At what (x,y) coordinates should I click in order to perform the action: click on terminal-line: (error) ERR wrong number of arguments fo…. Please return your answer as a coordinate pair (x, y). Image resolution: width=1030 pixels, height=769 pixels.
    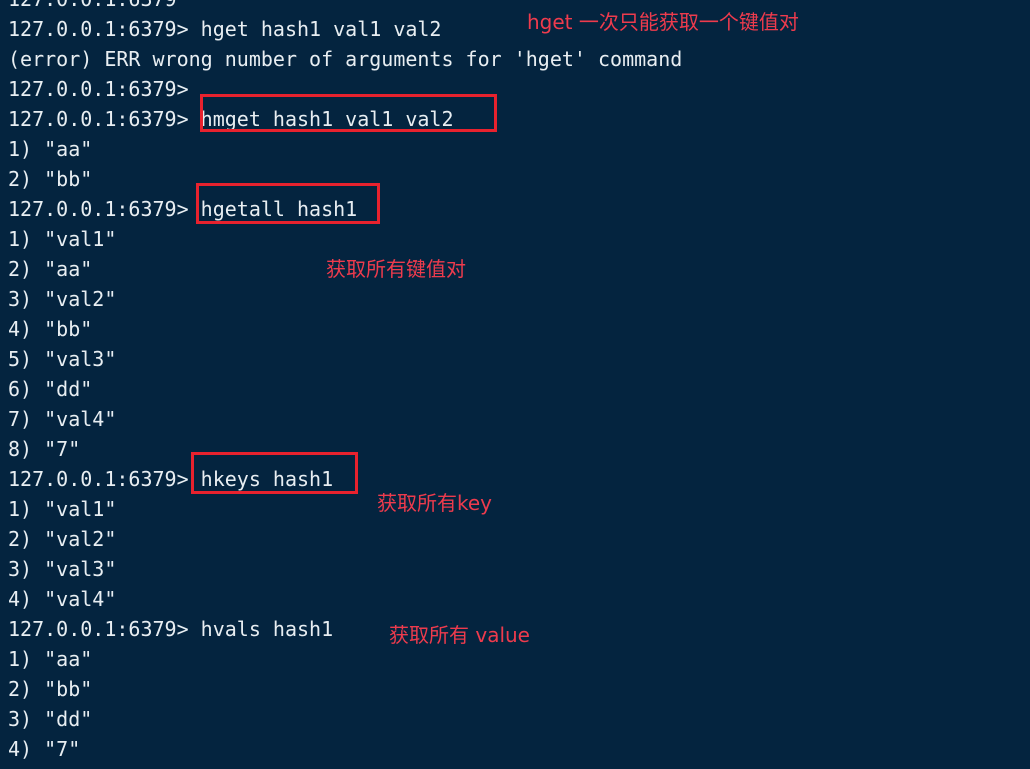
    Looking at the image, I should click on (345, 59).